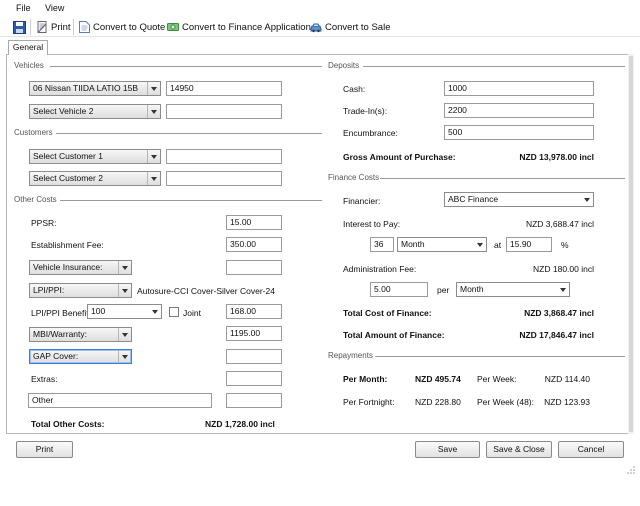 Image resolution: width=640 pixels, height=506 pixels. Describe the element at coordinates (206, 291) in the screenshot. I see `lpi-ppi-description: Autosure-CCI Cover-Silver Cover-24` at that location.